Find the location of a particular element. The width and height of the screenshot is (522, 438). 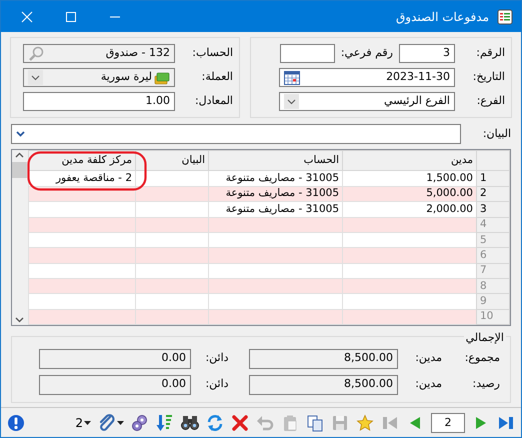

binoculars-icon is located at coordinates (190, 423).